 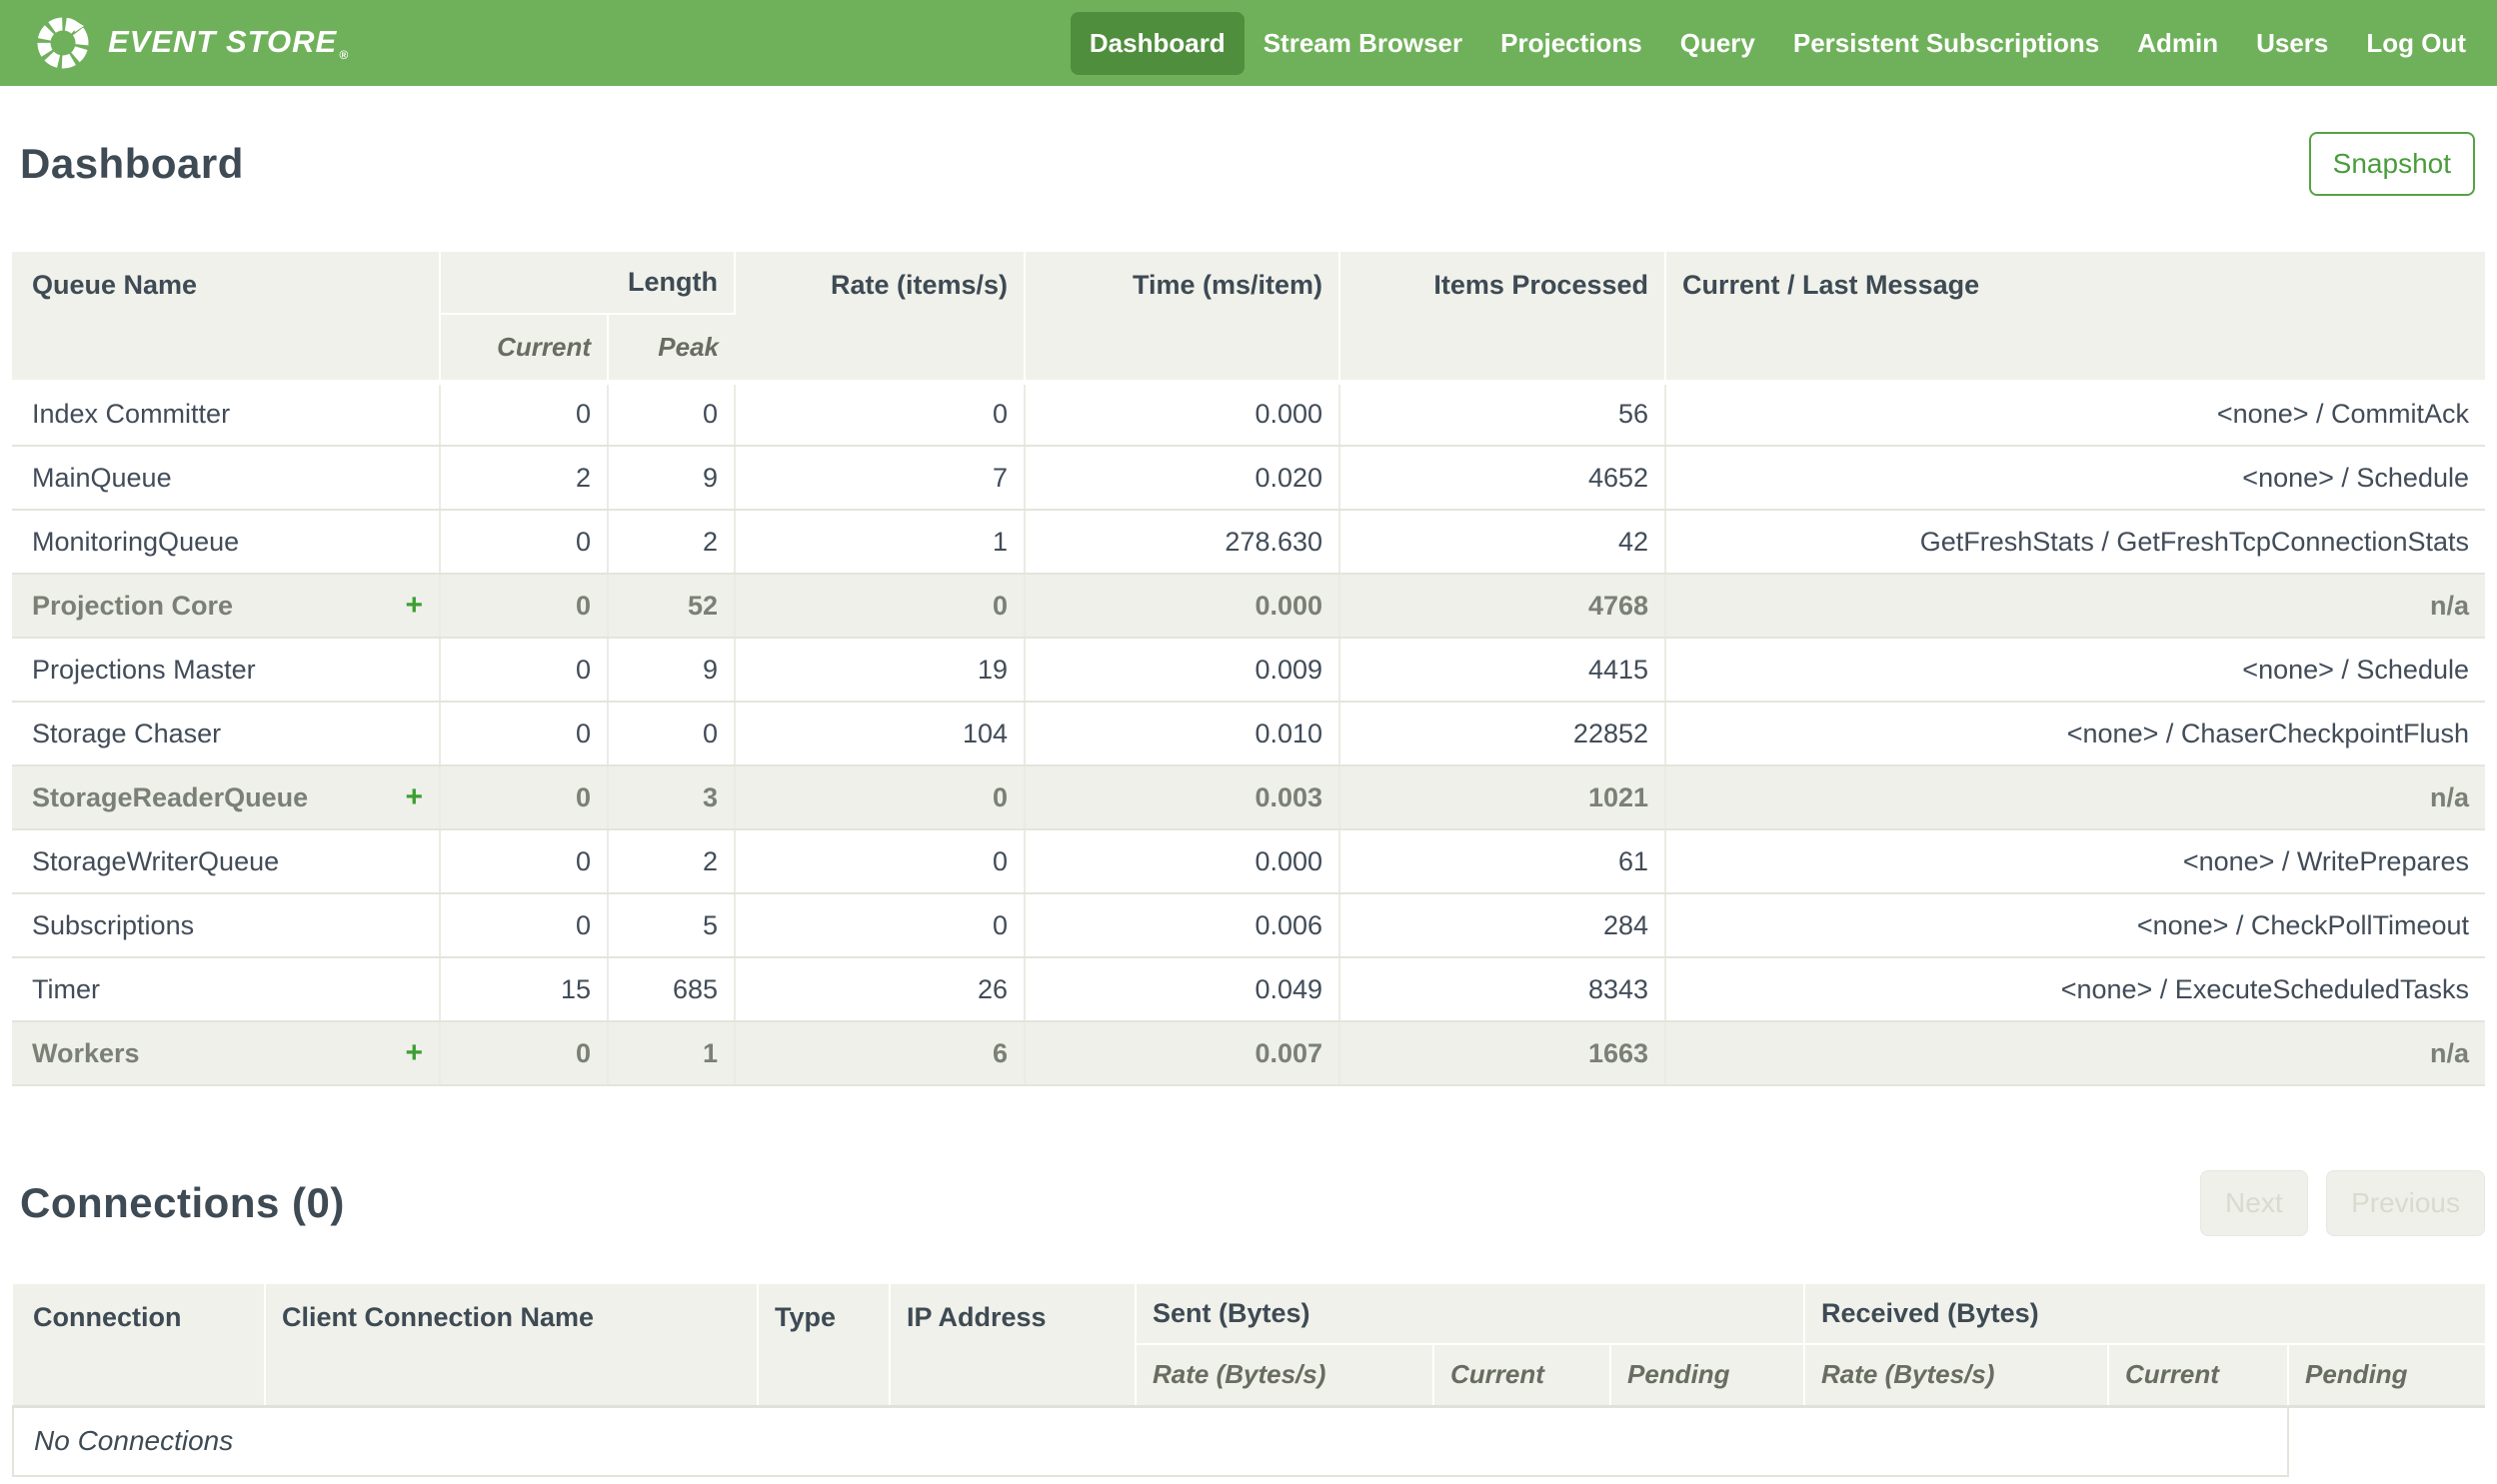 I want to click on items-processed-value: 4415, so click(x=1503, y=670).